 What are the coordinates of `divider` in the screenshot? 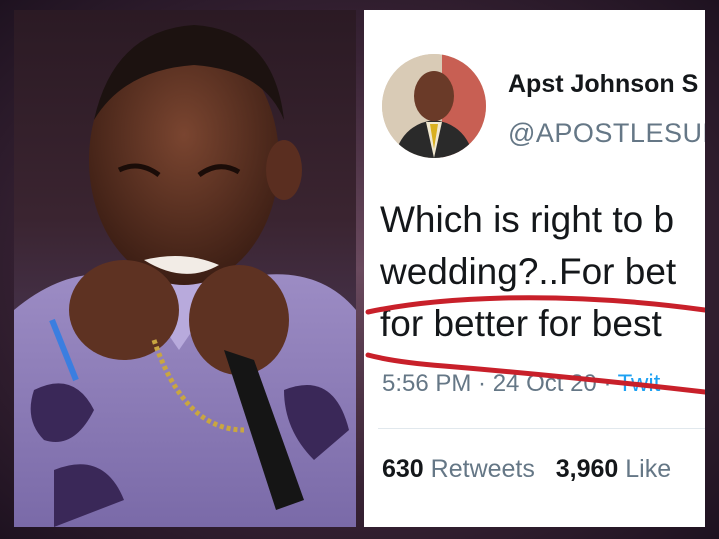 It's located at (541, 428).